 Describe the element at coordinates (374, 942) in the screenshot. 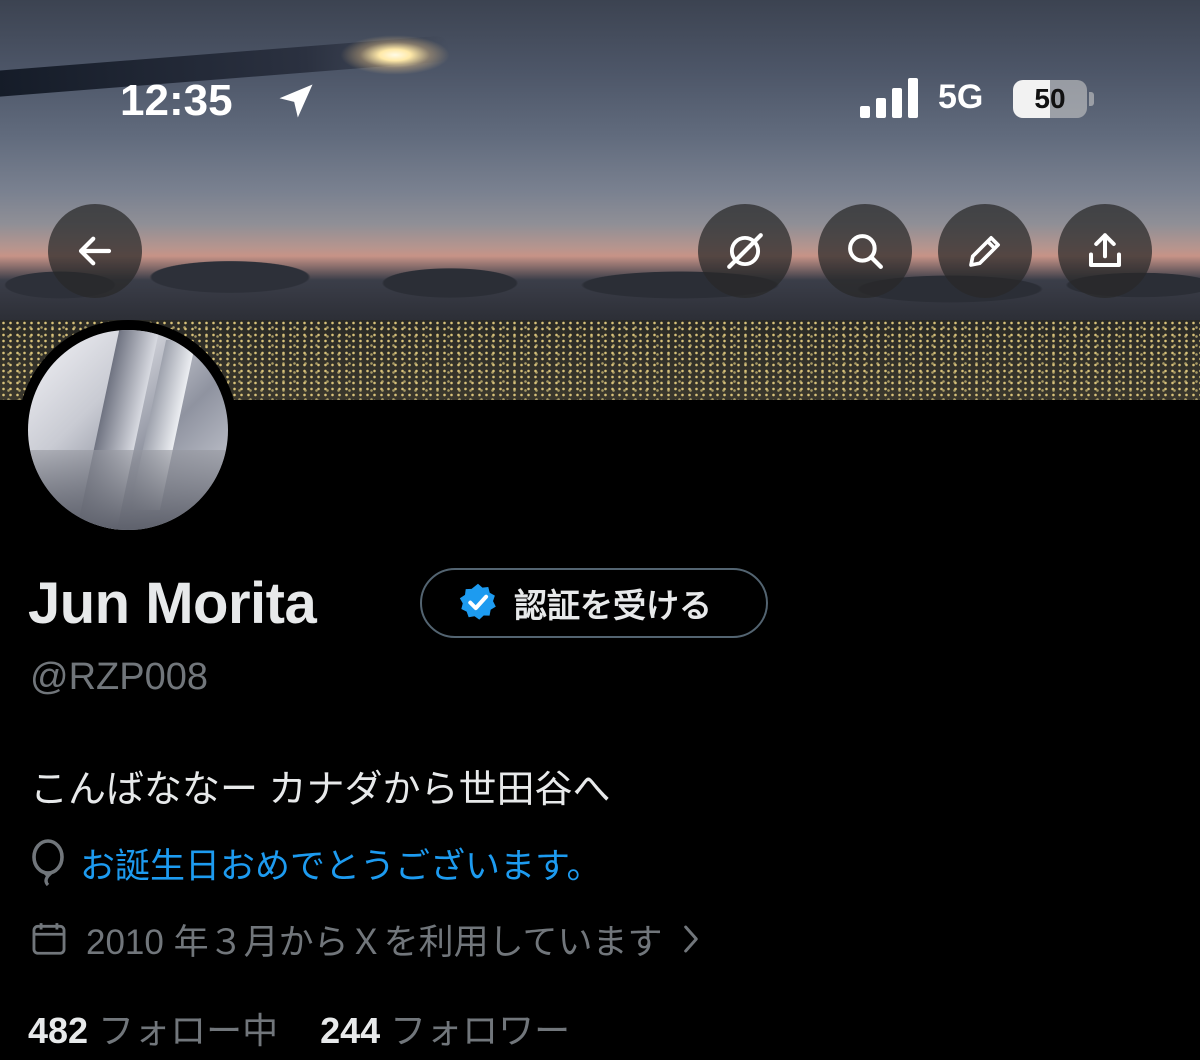

I see `joined-date: 2010 年３月からＸを利用しています` at that location.